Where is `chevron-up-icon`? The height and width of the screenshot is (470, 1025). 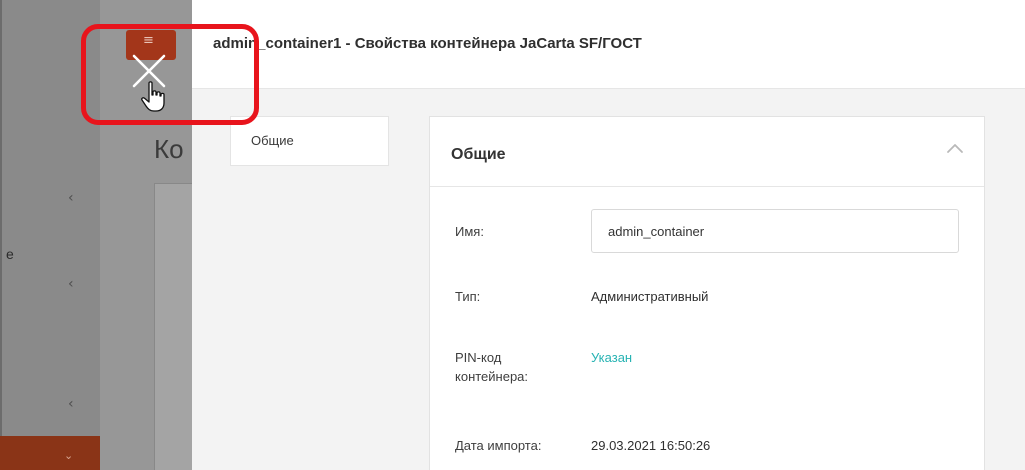
chevron-up-icon is located at coordinates (955, 149).